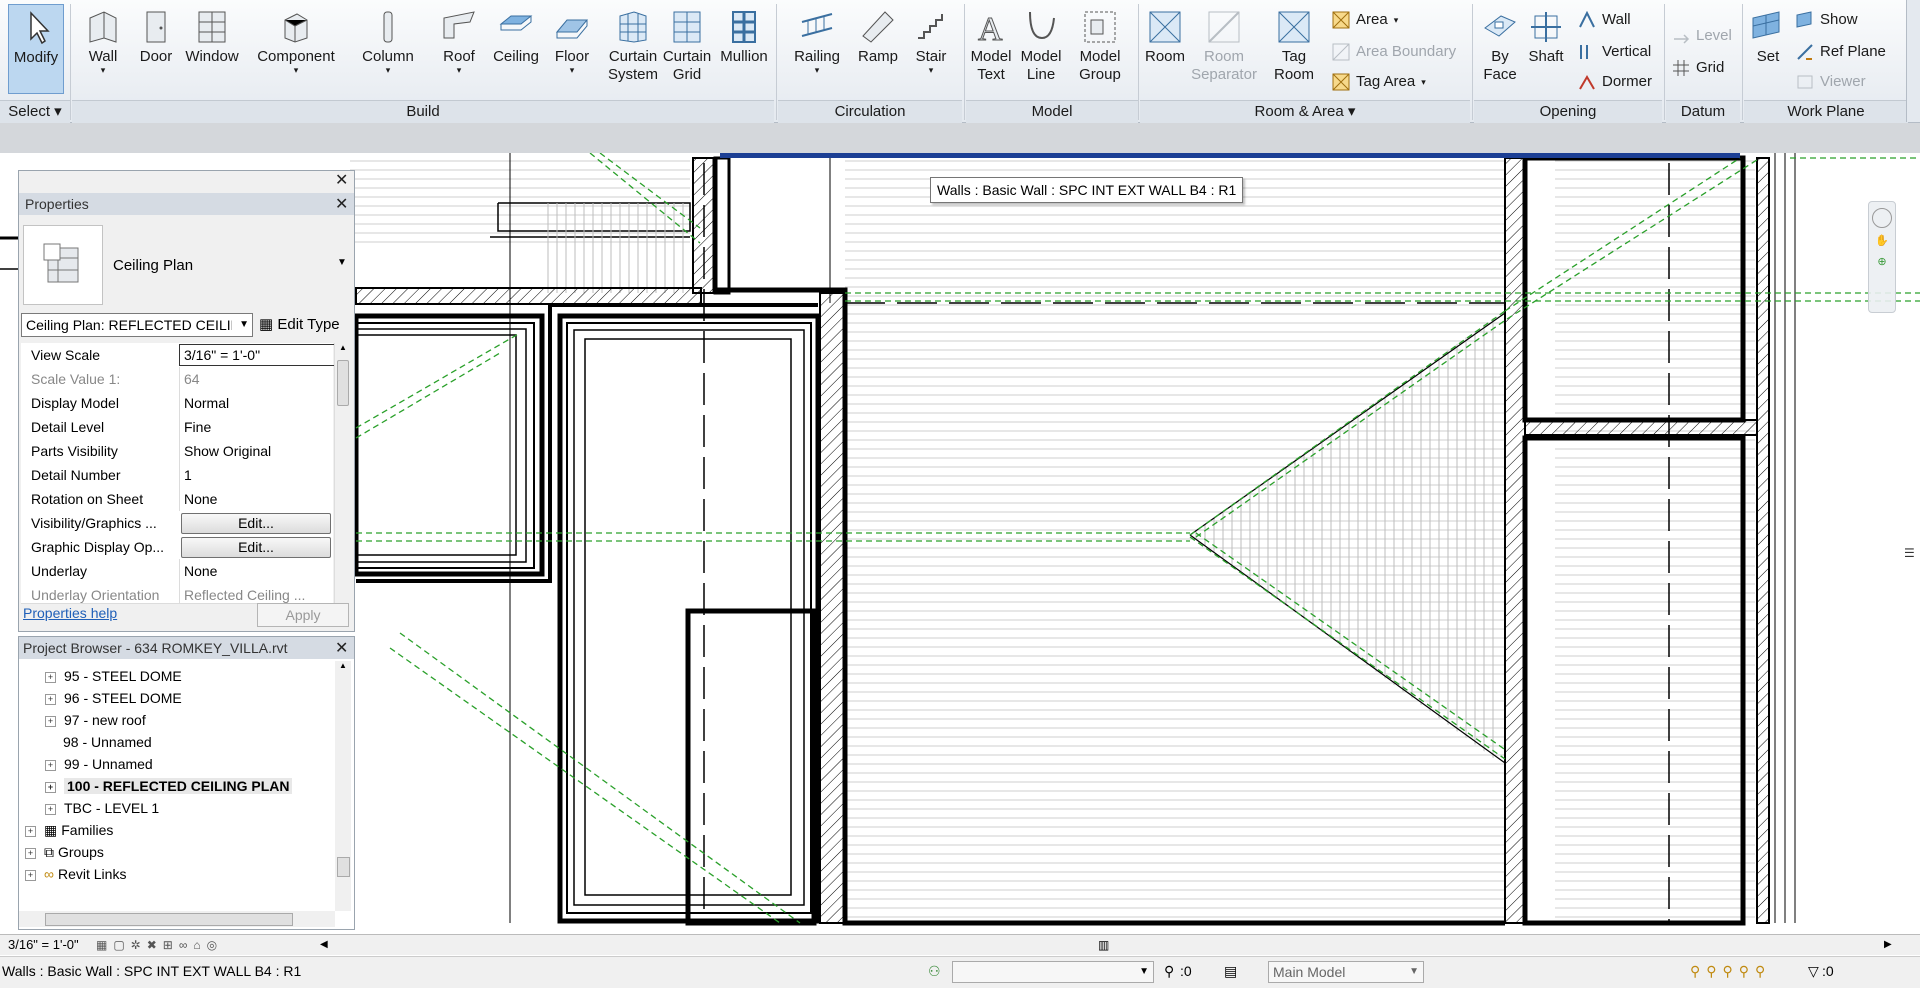 This screenshot has height=988, width=1920. Describe the element at coordinates (1730, 971) in the screenshot. I see `selection-option-icons: ⚲⚲⚲⚲⚲` at that location.